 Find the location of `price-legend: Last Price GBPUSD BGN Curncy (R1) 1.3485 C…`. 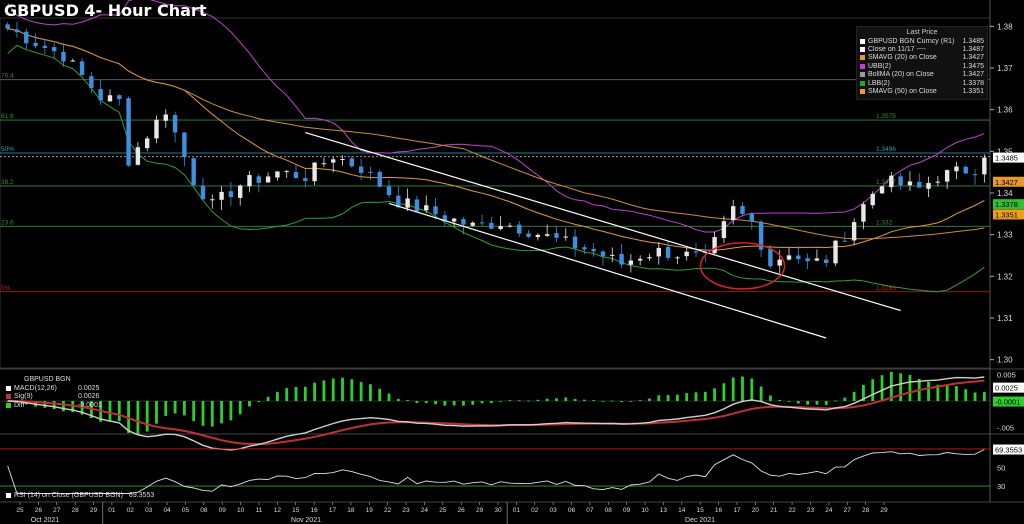

price-legend: Last Price GBPUSD BGN Curncy (R1) 1.3485 C… is located at coordinates (922, 63).